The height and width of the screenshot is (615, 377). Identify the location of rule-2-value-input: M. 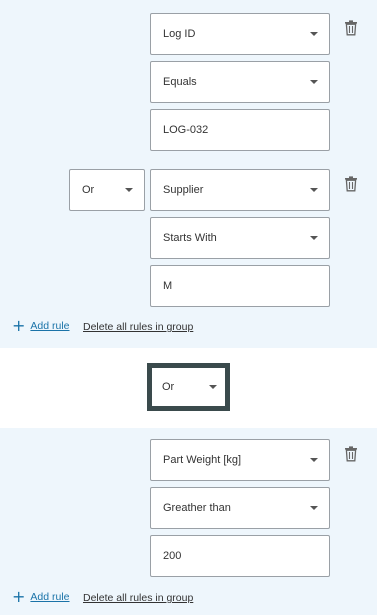
(240, 286).